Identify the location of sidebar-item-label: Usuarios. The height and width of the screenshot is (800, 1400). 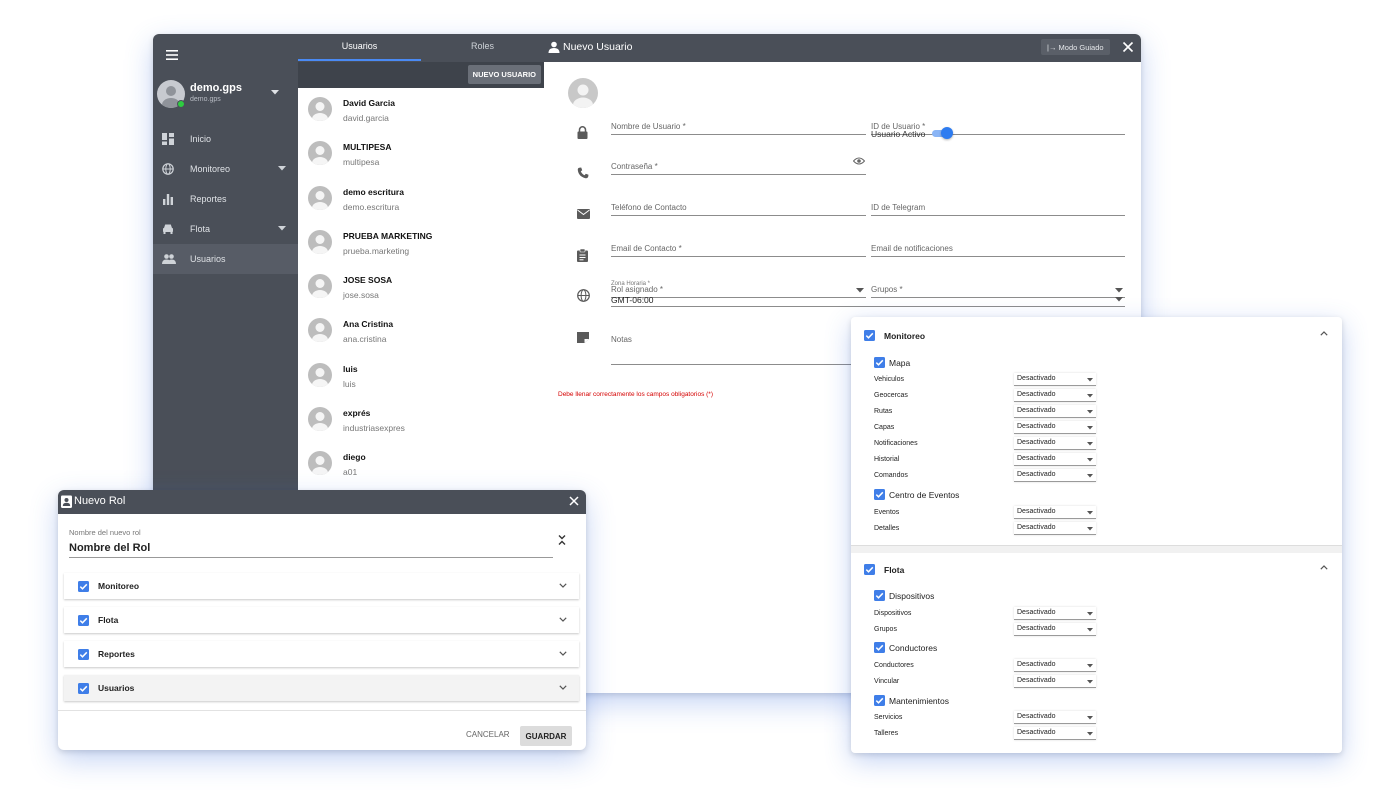
(208, 259).